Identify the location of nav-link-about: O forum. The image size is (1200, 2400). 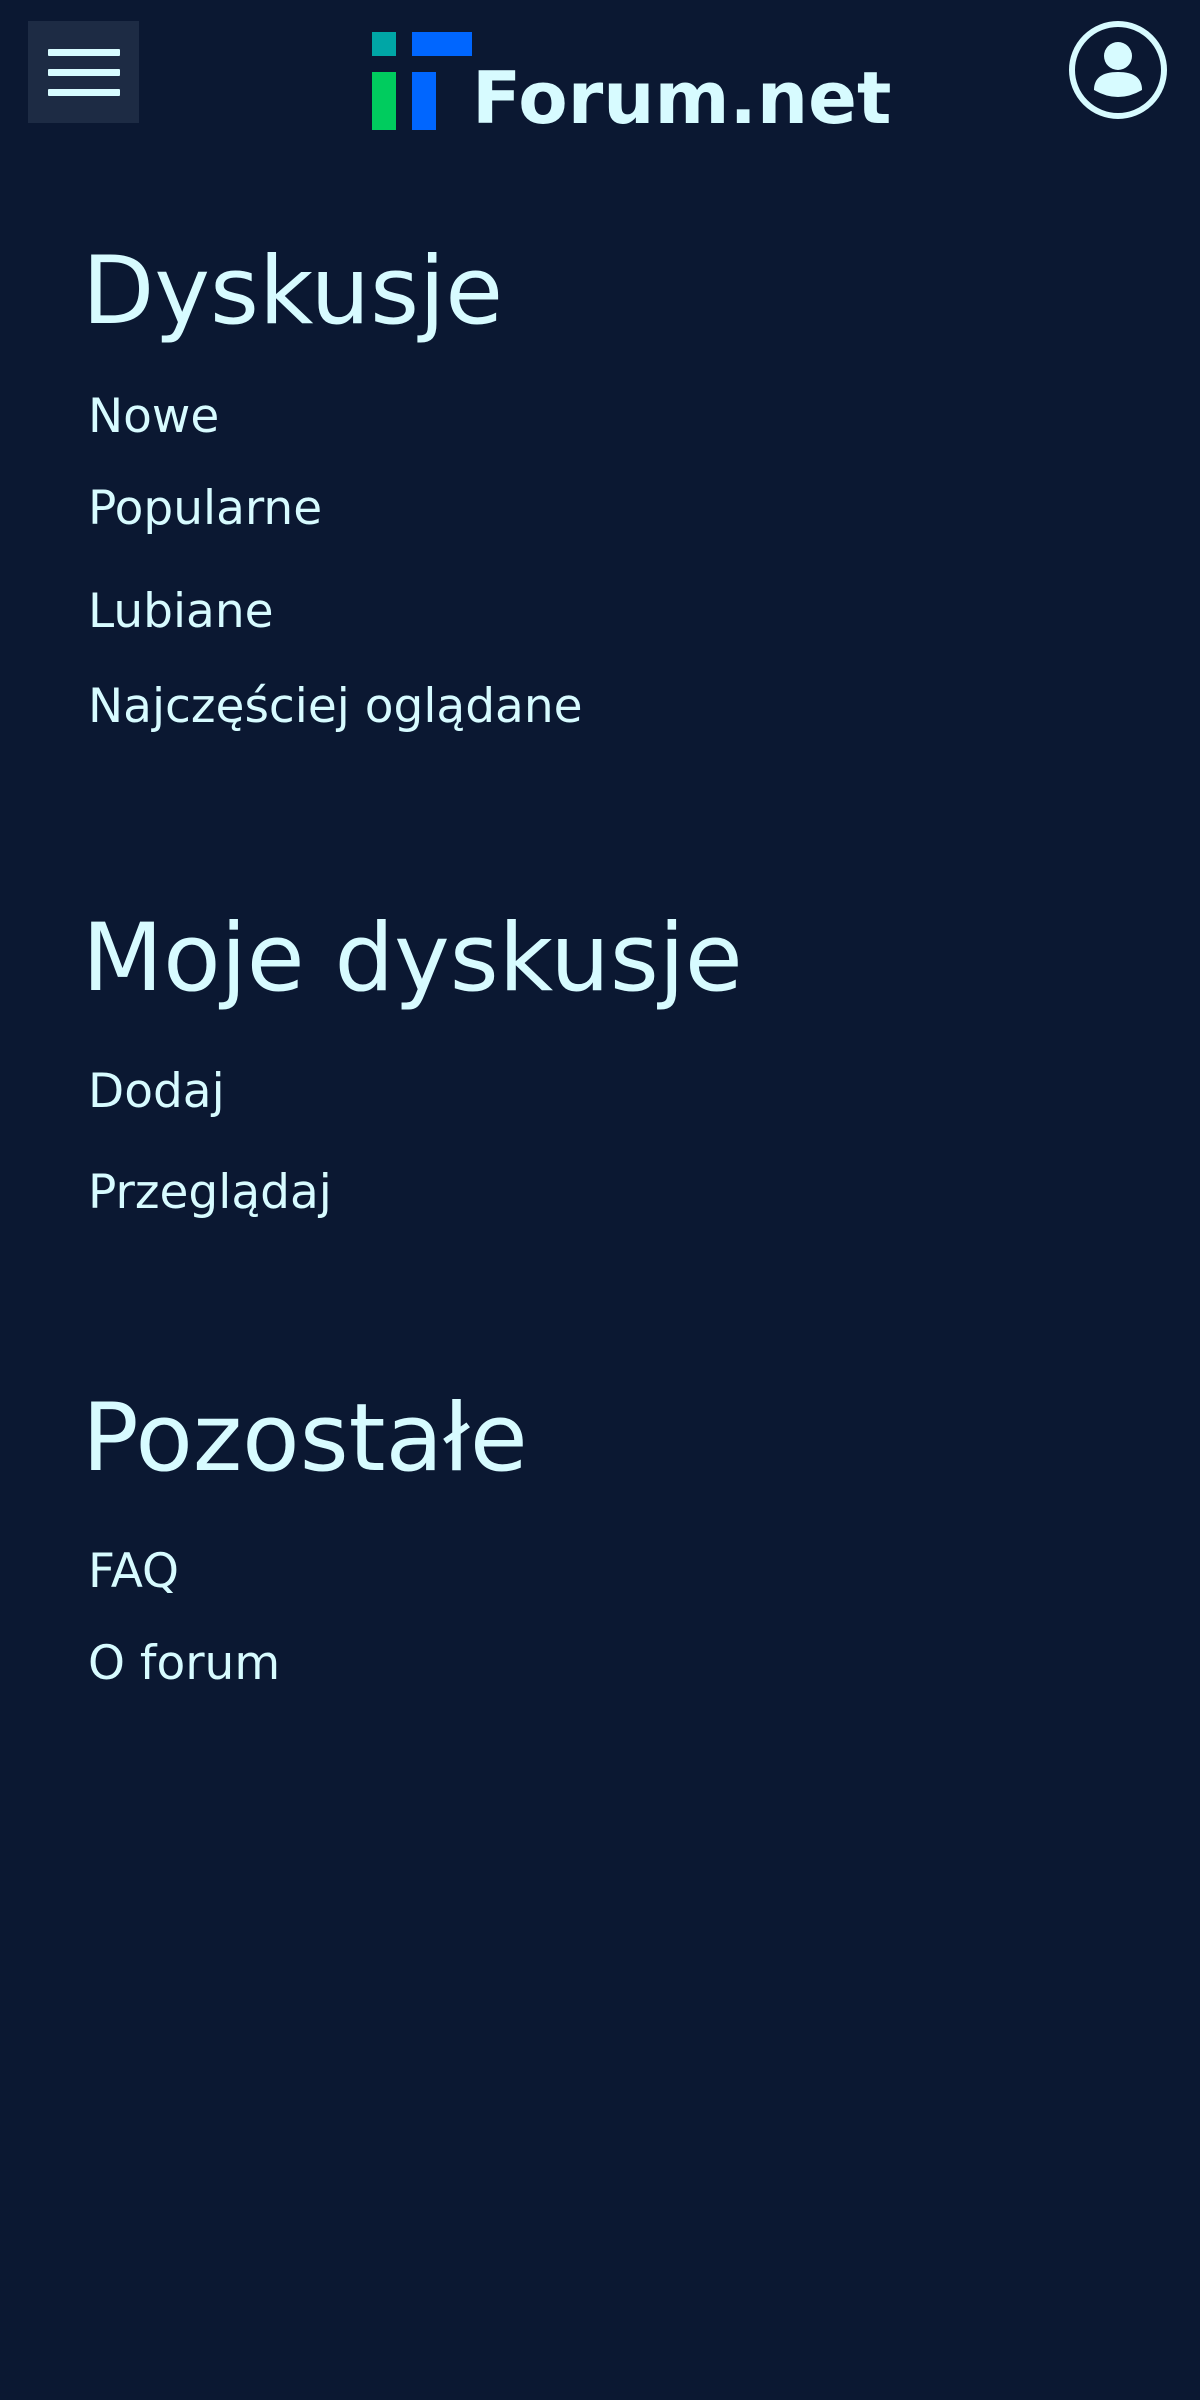
(184, 1663).